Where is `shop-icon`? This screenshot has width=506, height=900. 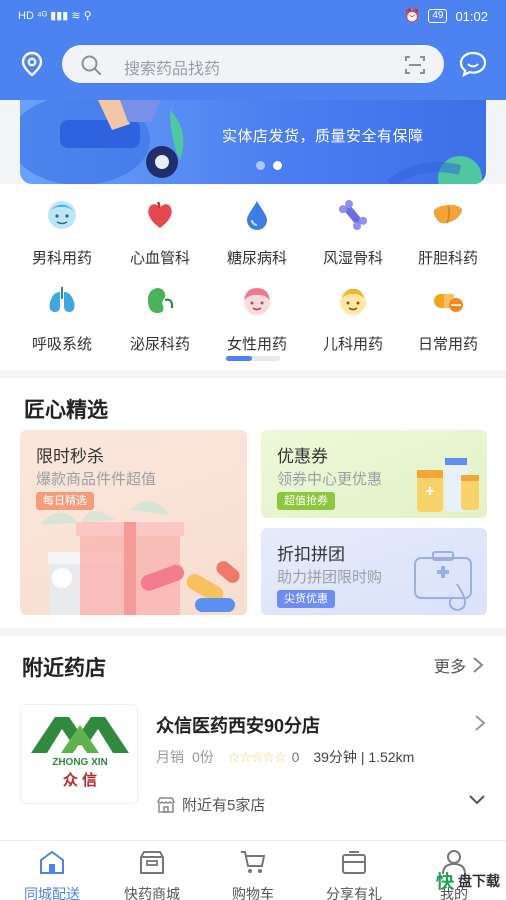
shop-icon is located at coordinates (166, 804).